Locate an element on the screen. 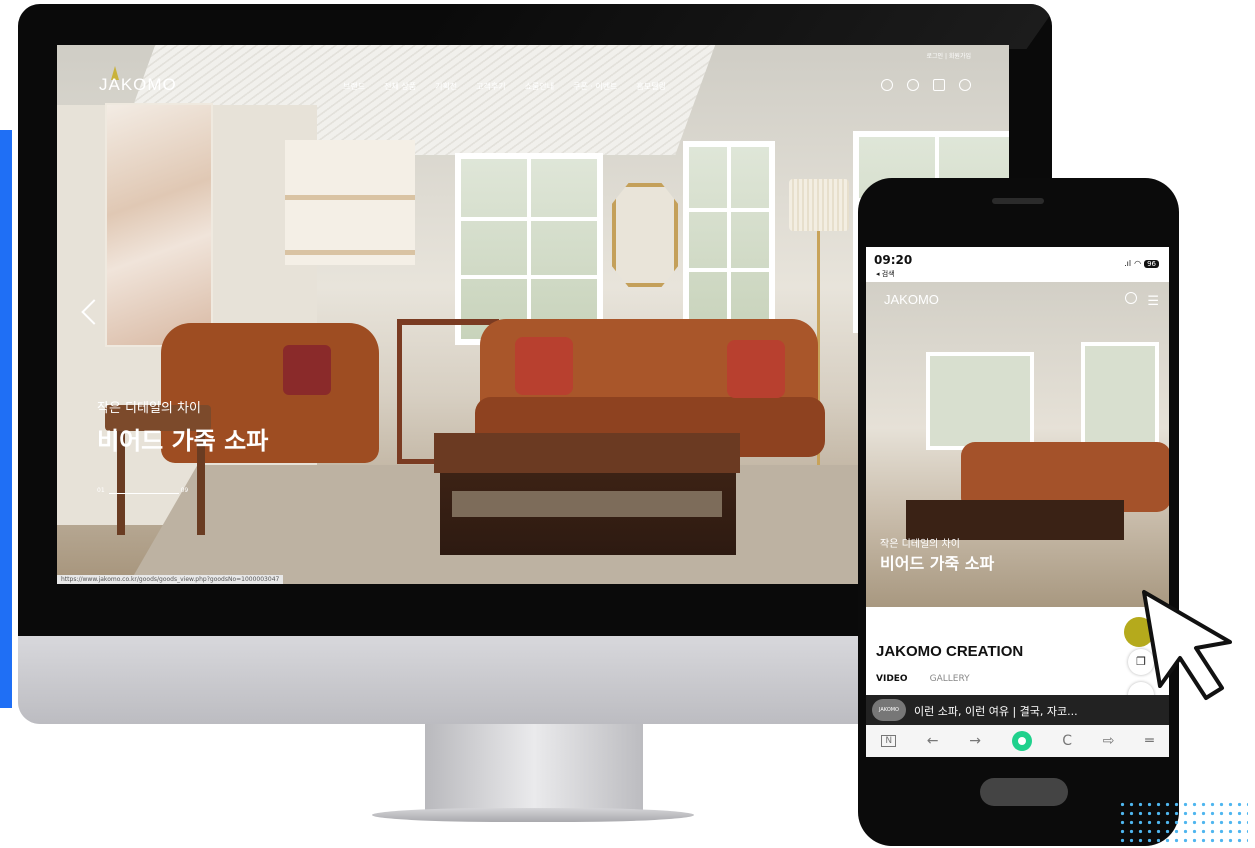  tab-video: VIDEO is located at coordinates (892, 679).